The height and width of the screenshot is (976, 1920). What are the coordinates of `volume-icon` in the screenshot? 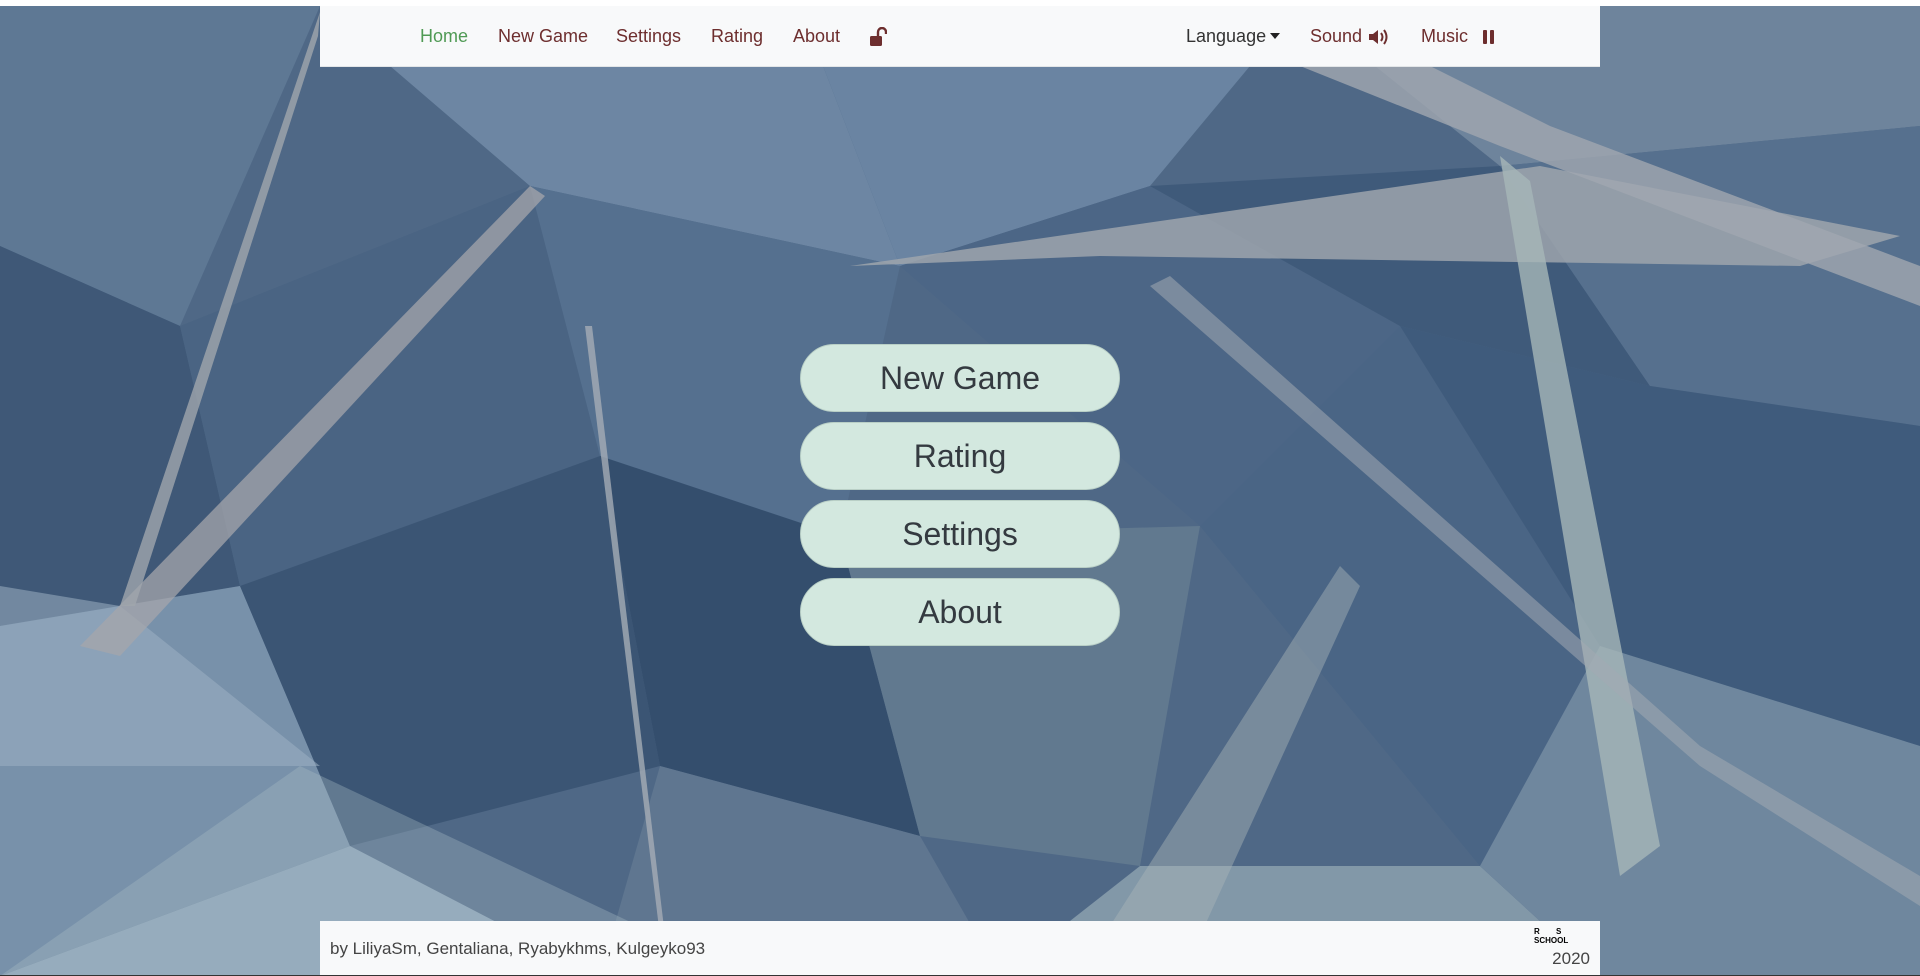 It's located at (1378, 37).